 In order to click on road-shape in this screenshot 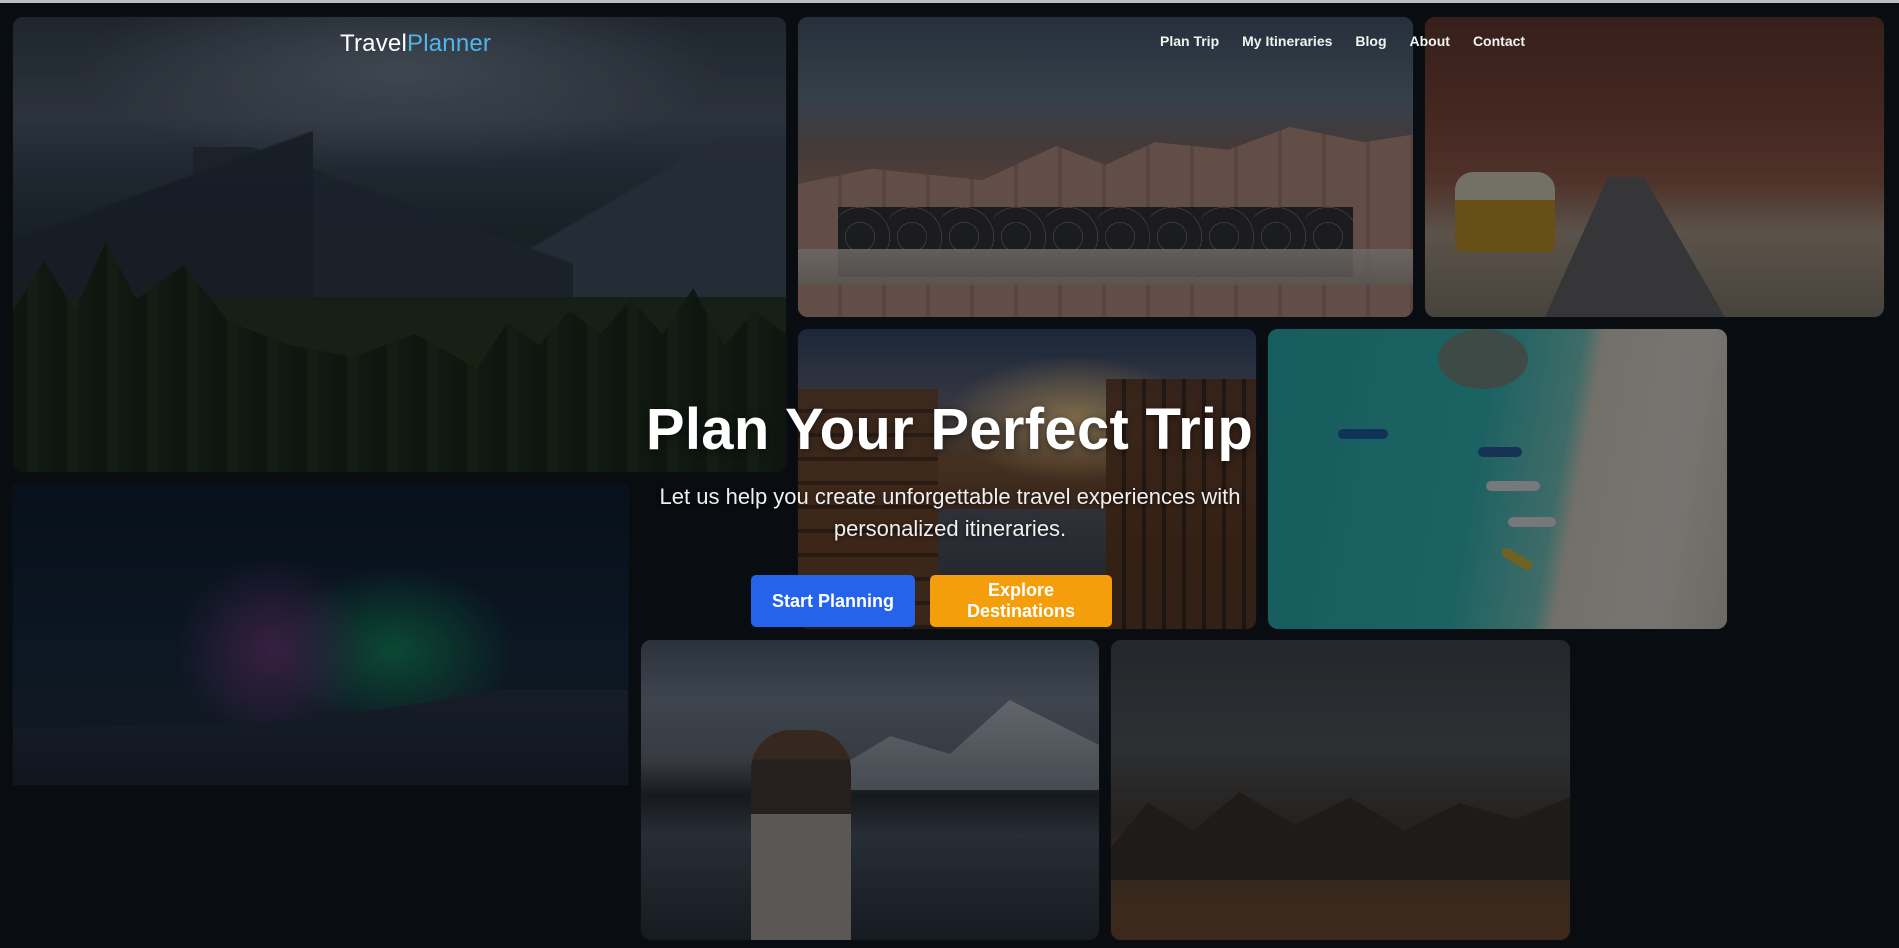, I will do `click(1635, 247)`.